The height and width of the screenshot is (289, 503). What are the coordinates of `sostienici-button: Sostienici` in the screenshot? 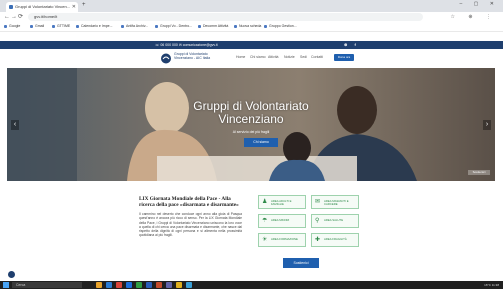 It's located at (301, 263).